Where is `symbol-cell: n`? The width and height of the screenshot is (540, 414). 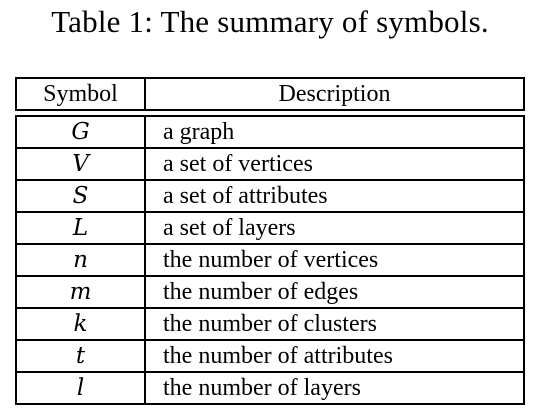 symbol-cell: n is located at coordinates (80, 261).